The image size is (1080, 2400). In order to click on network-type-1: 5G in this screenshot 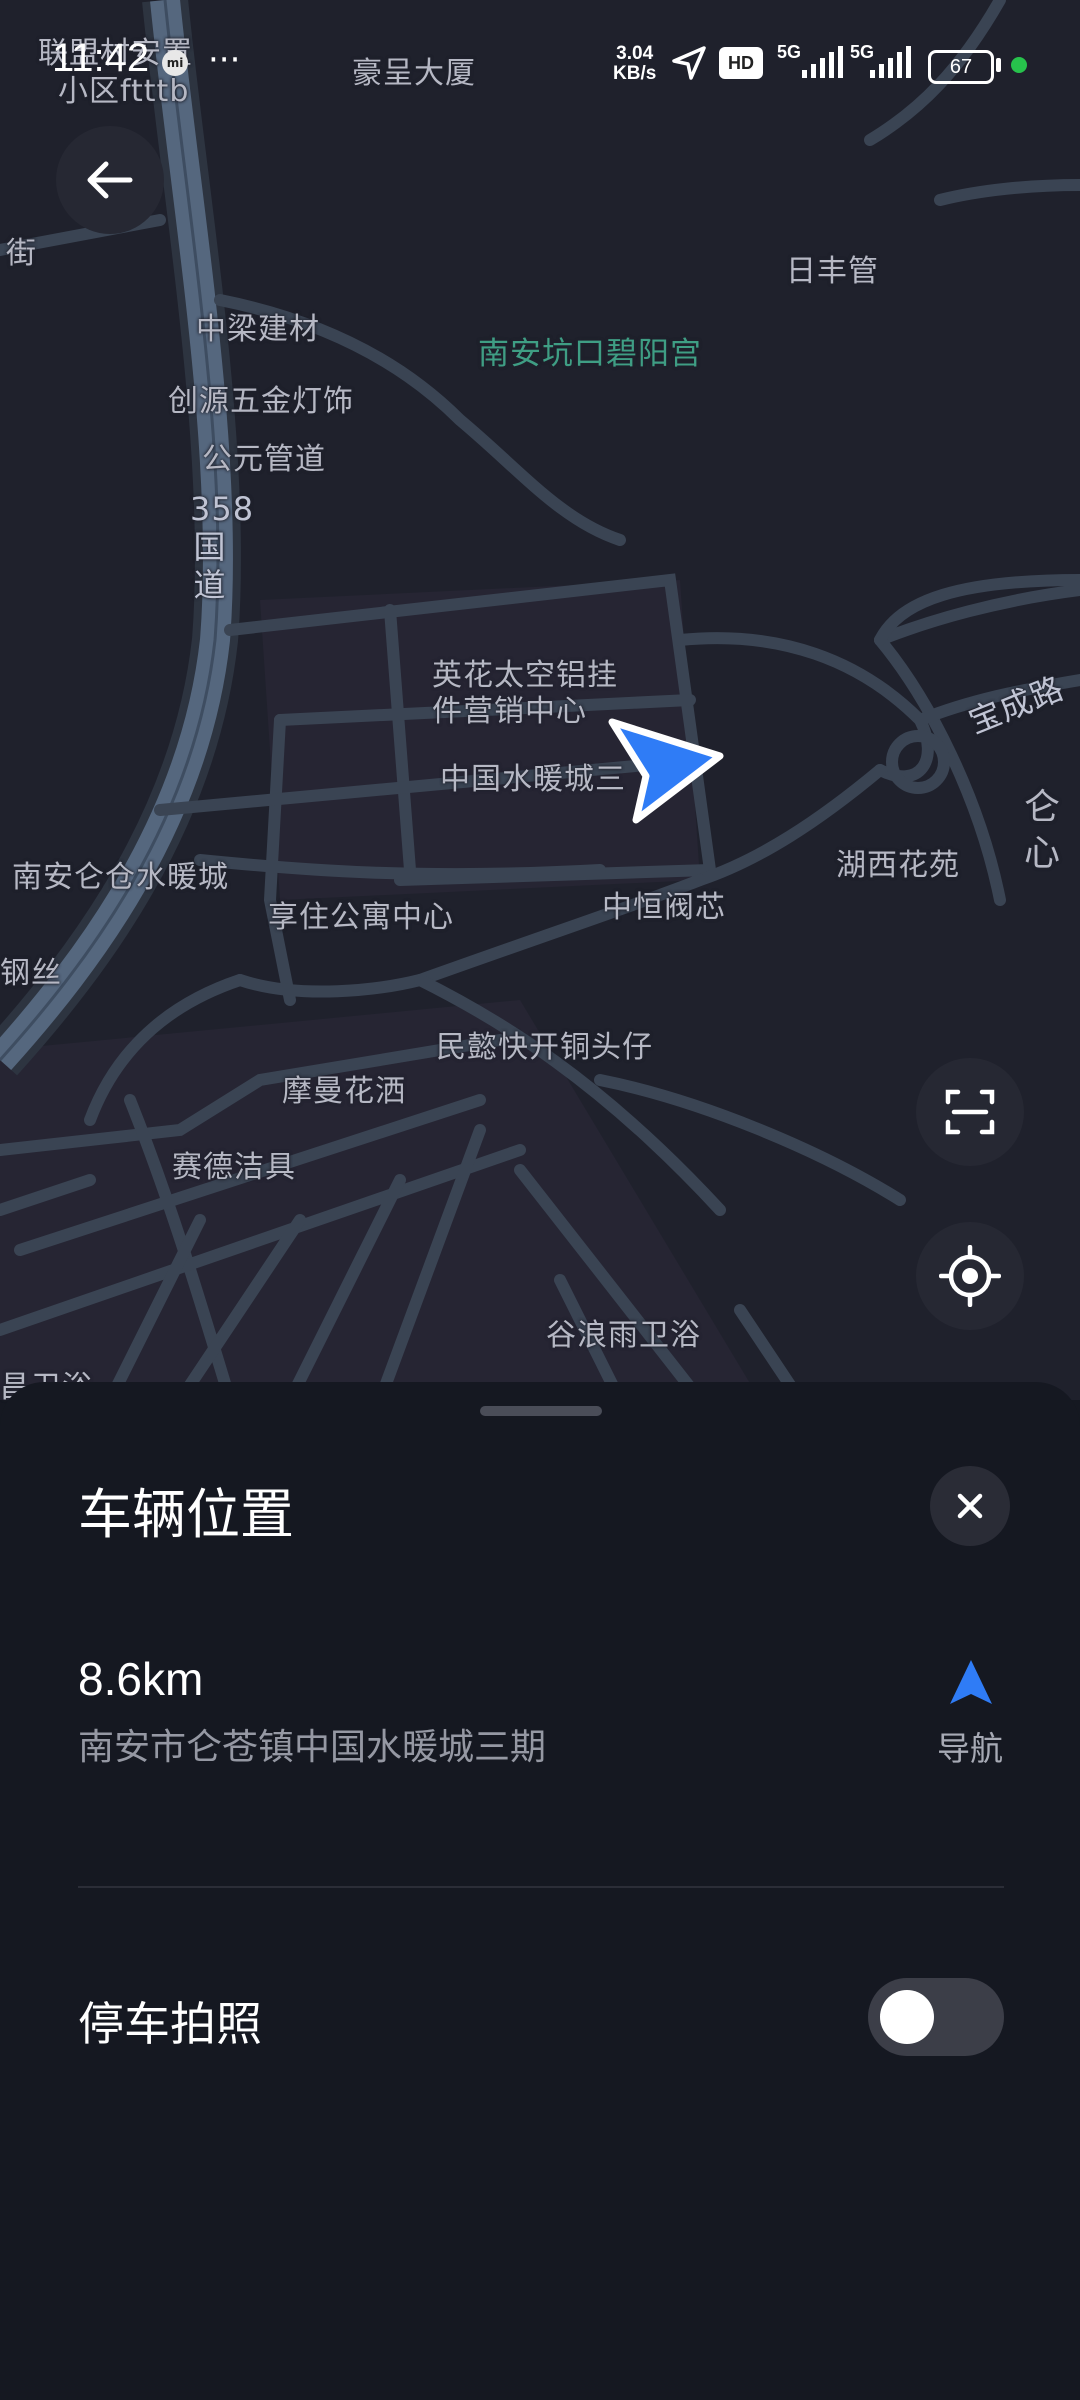, I will do `click(789, 52)`.